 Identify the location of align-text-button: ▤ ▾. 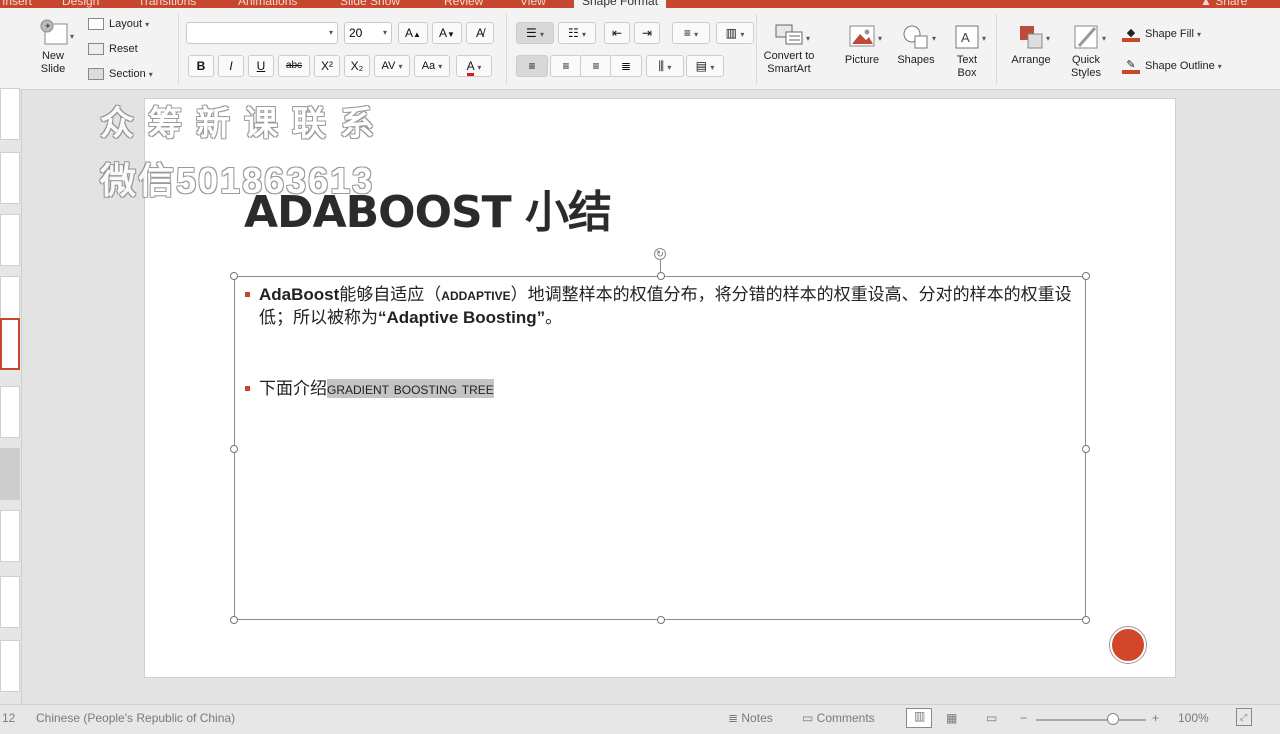
(705, 66).